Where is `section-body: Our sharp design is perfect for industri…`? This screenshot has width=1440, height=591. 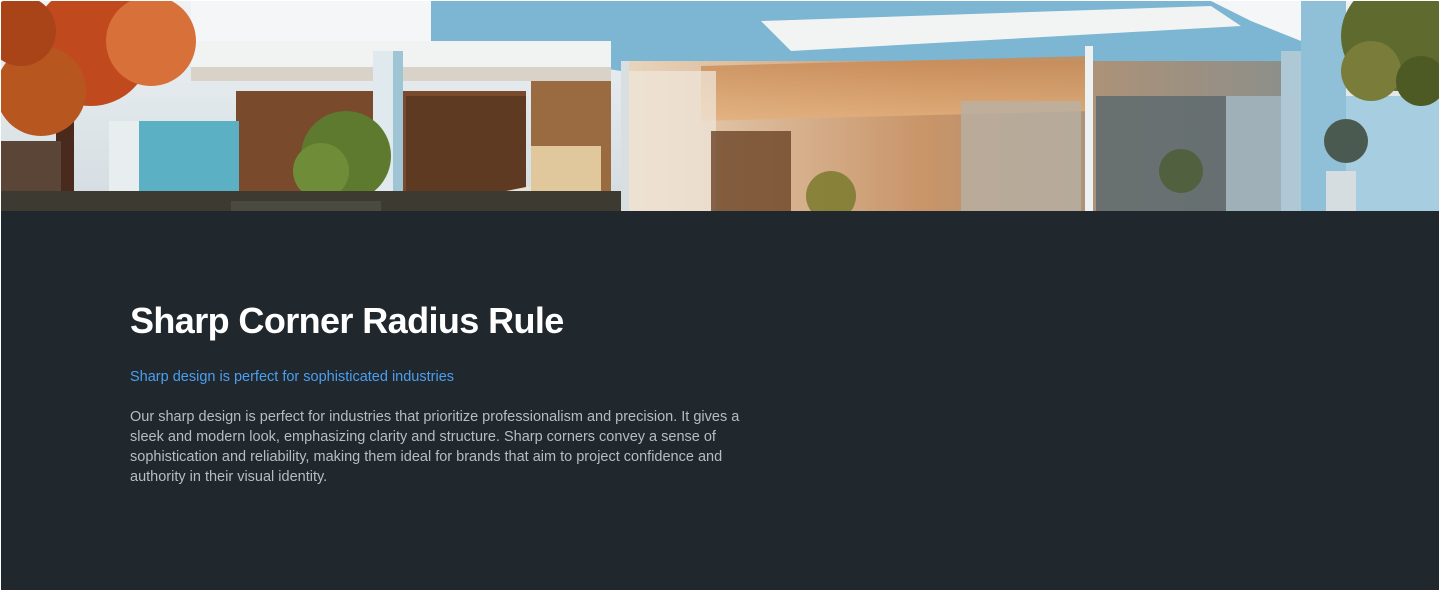
section-body: Our sharp design is perfect for industri… is located at coordinates (435, 447).